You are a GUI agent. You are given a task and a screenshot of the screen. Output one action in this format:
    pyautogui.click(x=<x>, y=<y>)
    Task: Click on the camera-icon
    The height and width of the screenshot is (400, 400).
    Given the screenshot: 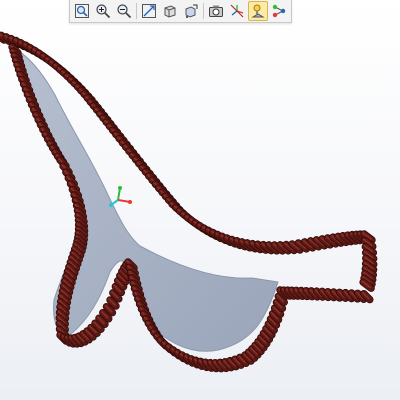 What is the action you would take?
    pyautogui.click(x=216, y=11)
    